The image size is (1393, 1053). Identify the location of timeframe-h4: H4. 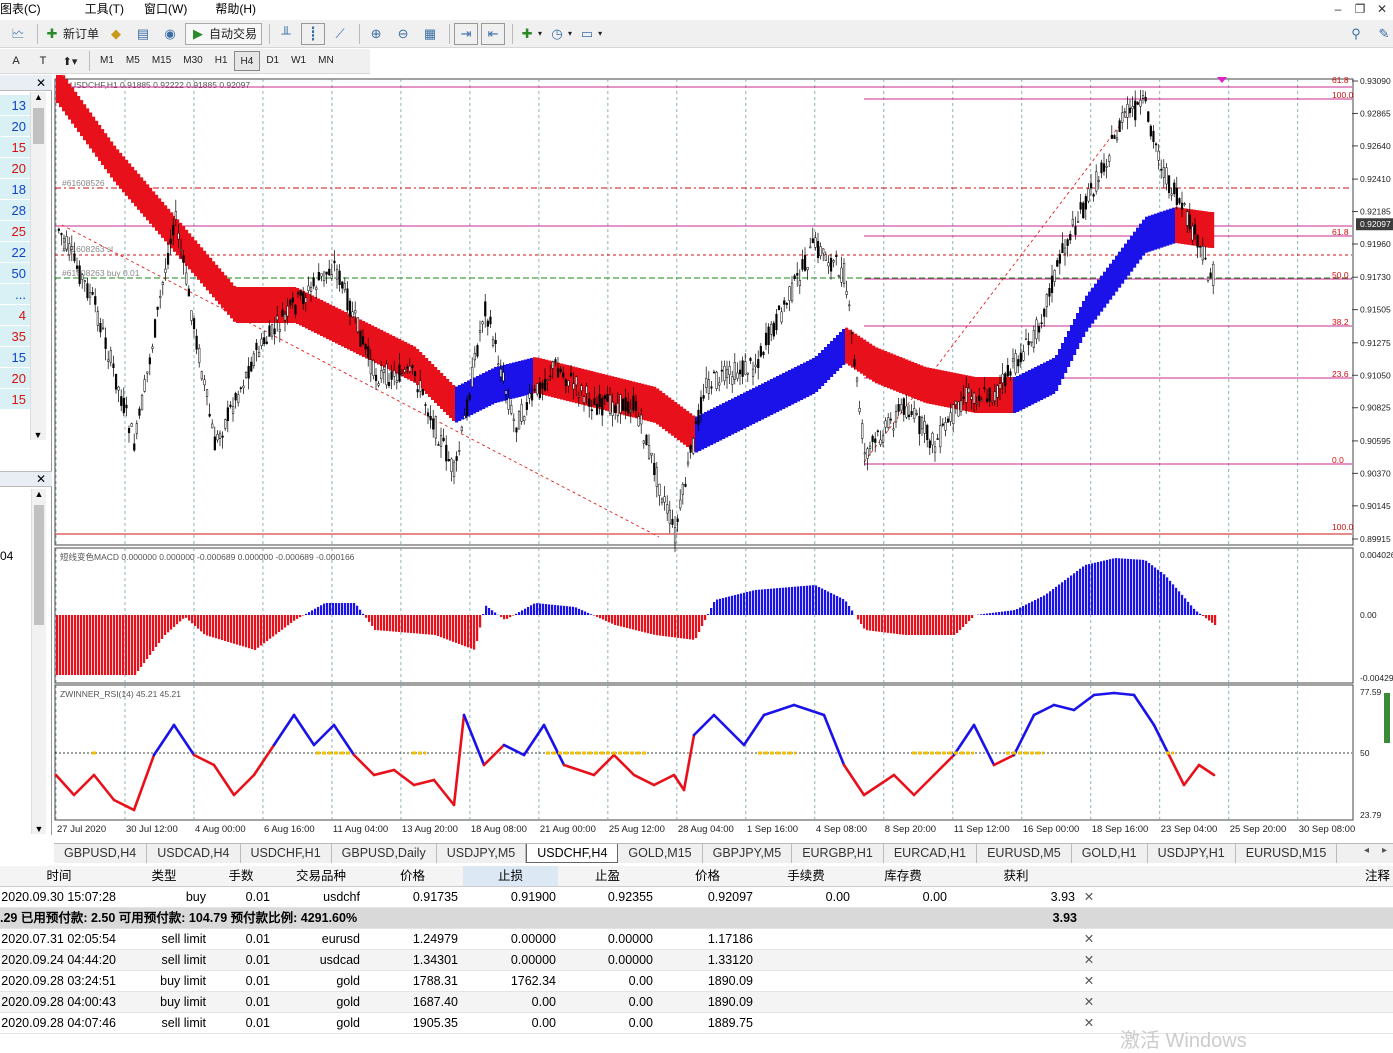
(247, 61).